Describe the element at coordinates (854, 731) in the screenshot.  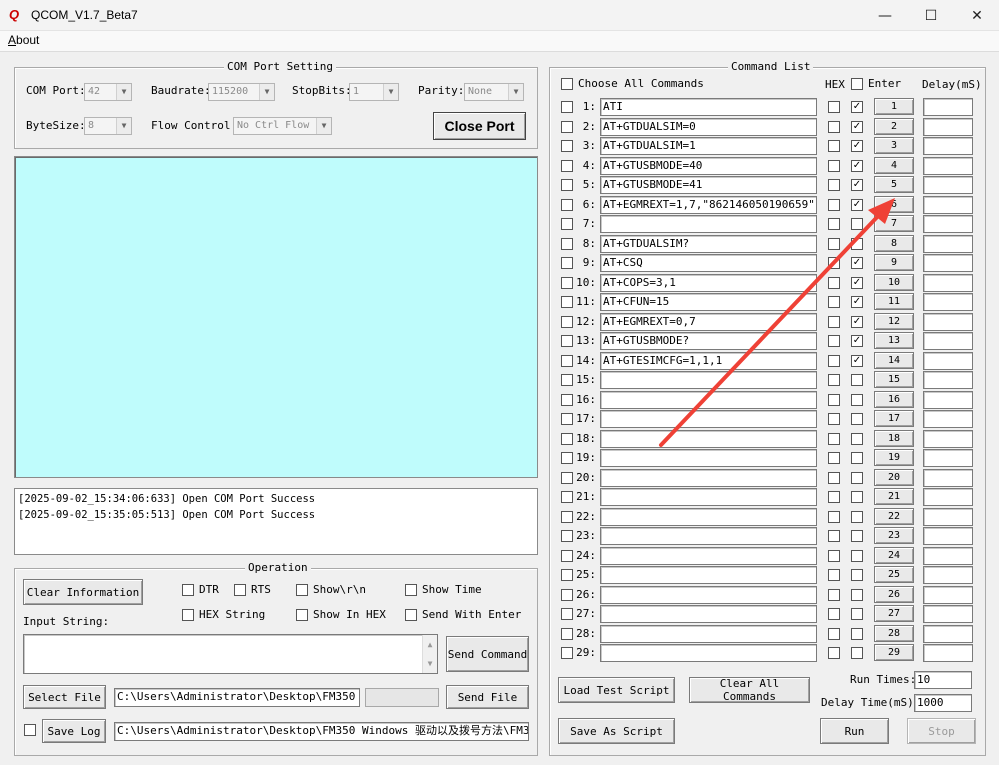
I see `run-button: Run` at that location.